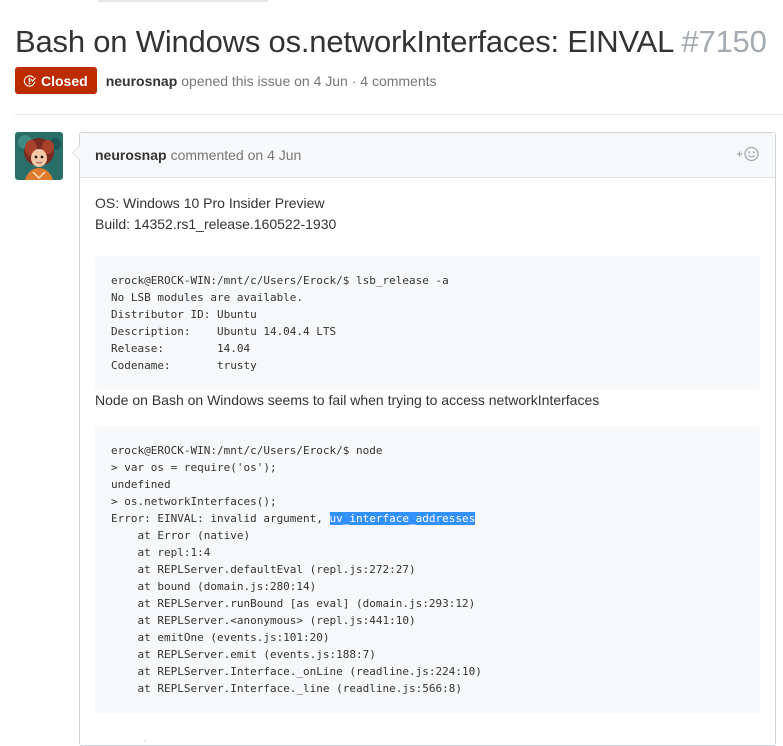  I want to click on avatar, so click(39, 156).